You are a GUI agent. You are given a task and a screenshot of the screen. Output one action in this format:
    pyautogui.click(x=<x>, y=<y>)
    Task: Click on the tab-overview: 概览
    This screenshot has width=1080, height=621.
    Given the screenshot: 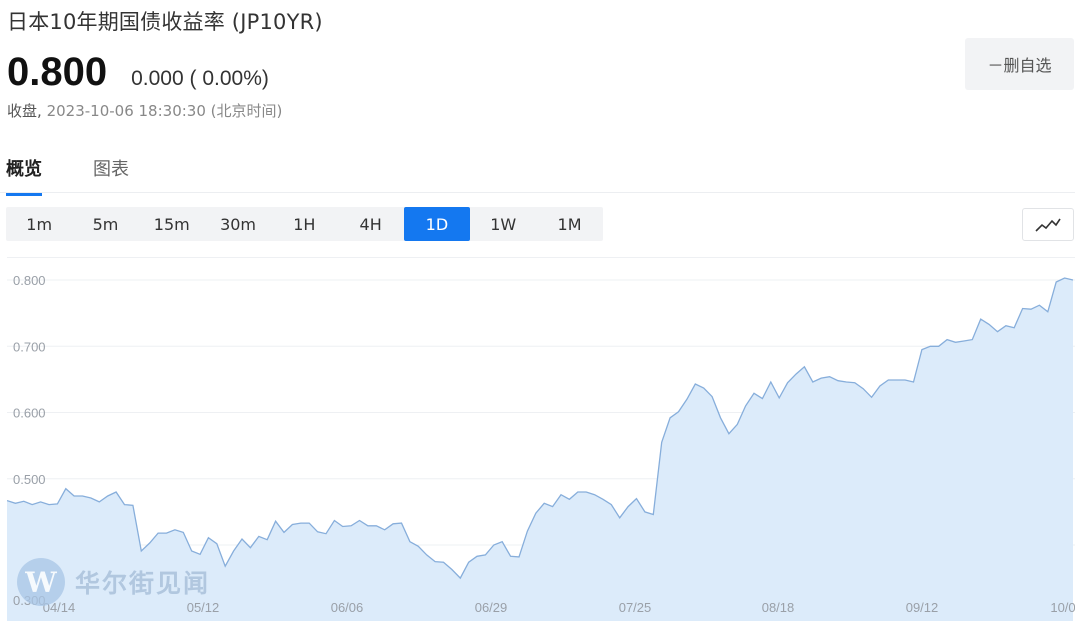 What is the action you would take?
    pyautogui.click(x=24, y=175)
    